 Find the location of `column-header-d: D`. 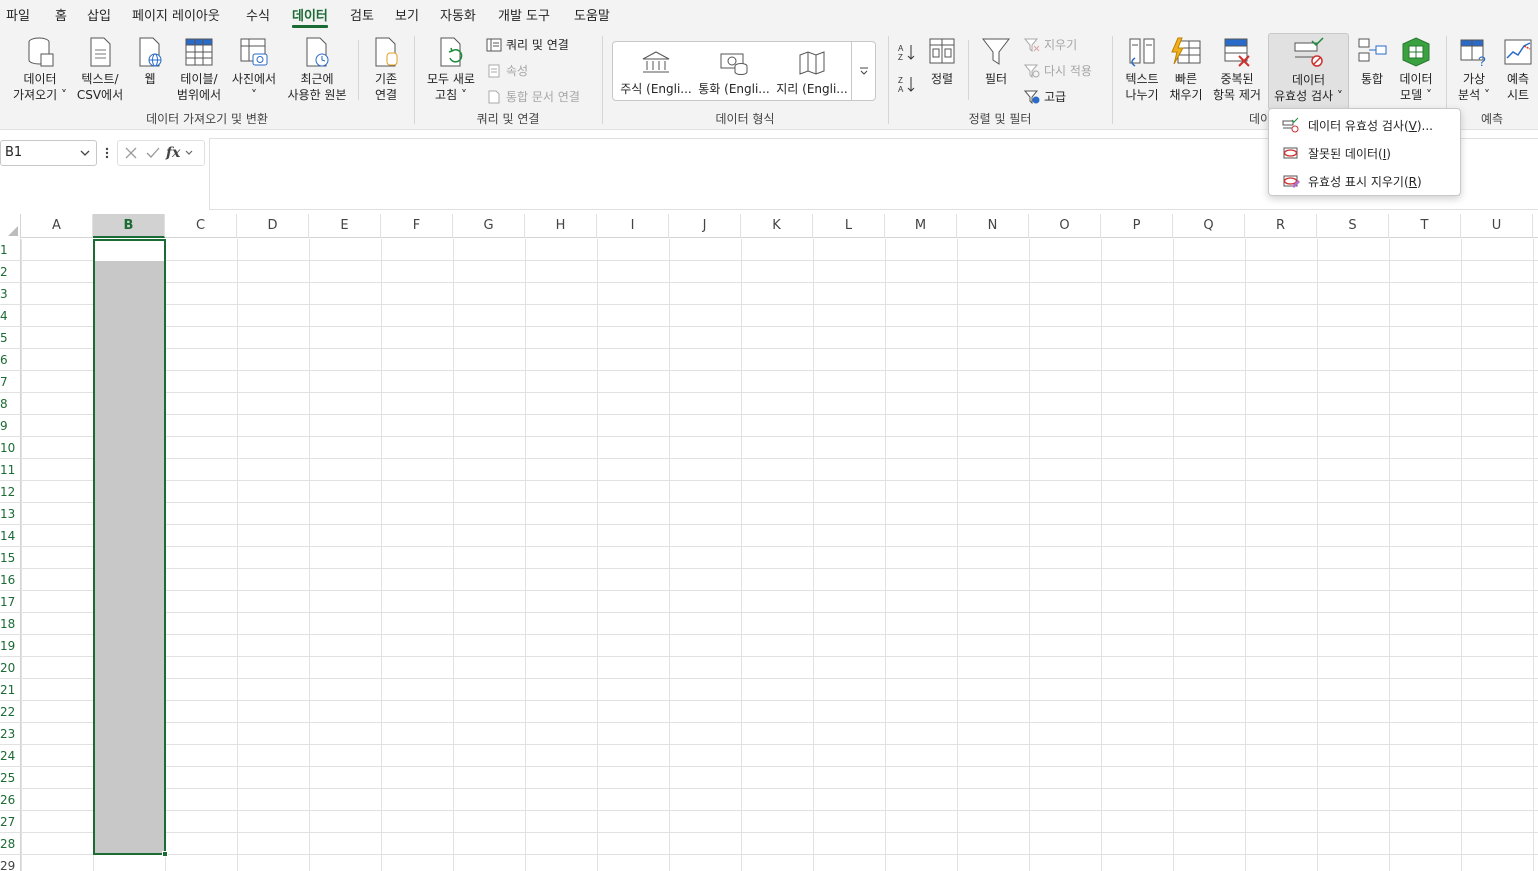

column-header-d: D is located at coordinates (273, 226).